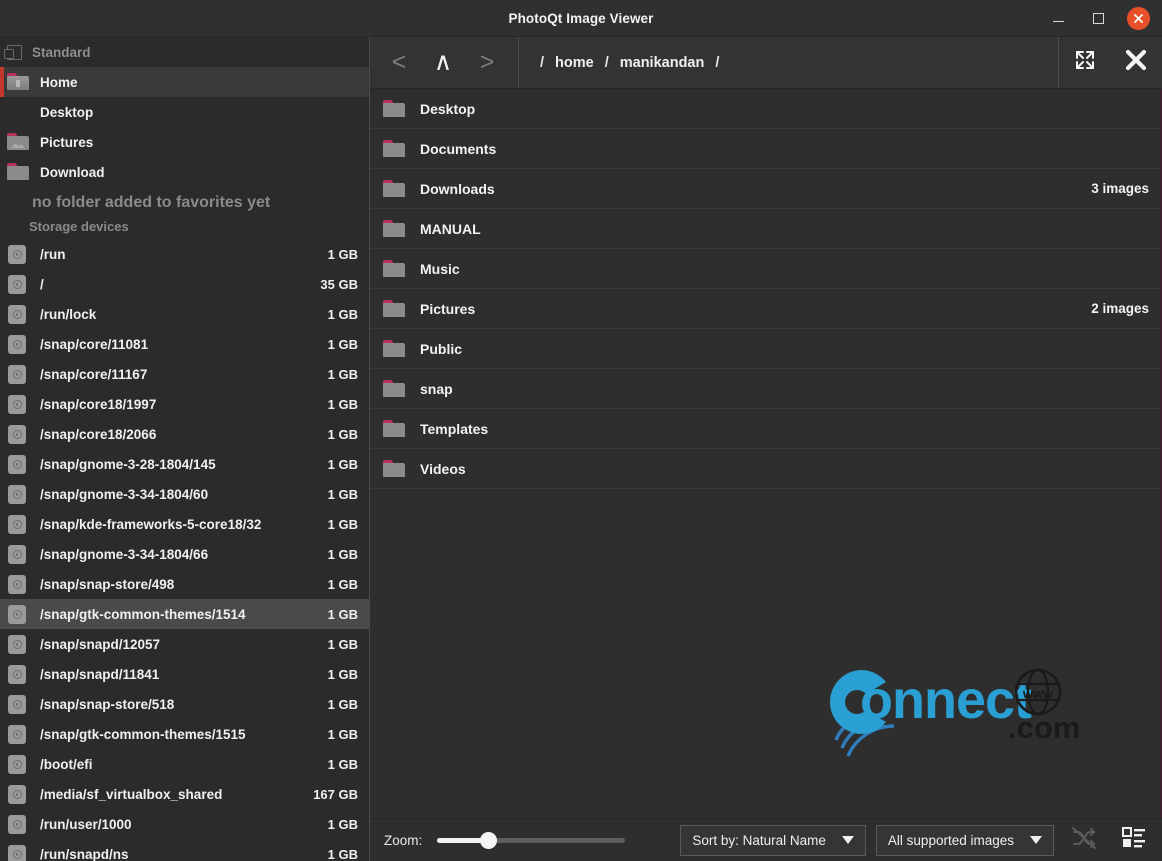 The width and height of the screenshot is (1162, 861). What do you see at coordinates (766, 349) in the screenshot?
I see `file-row: Public` at bounding box center [766, 349].